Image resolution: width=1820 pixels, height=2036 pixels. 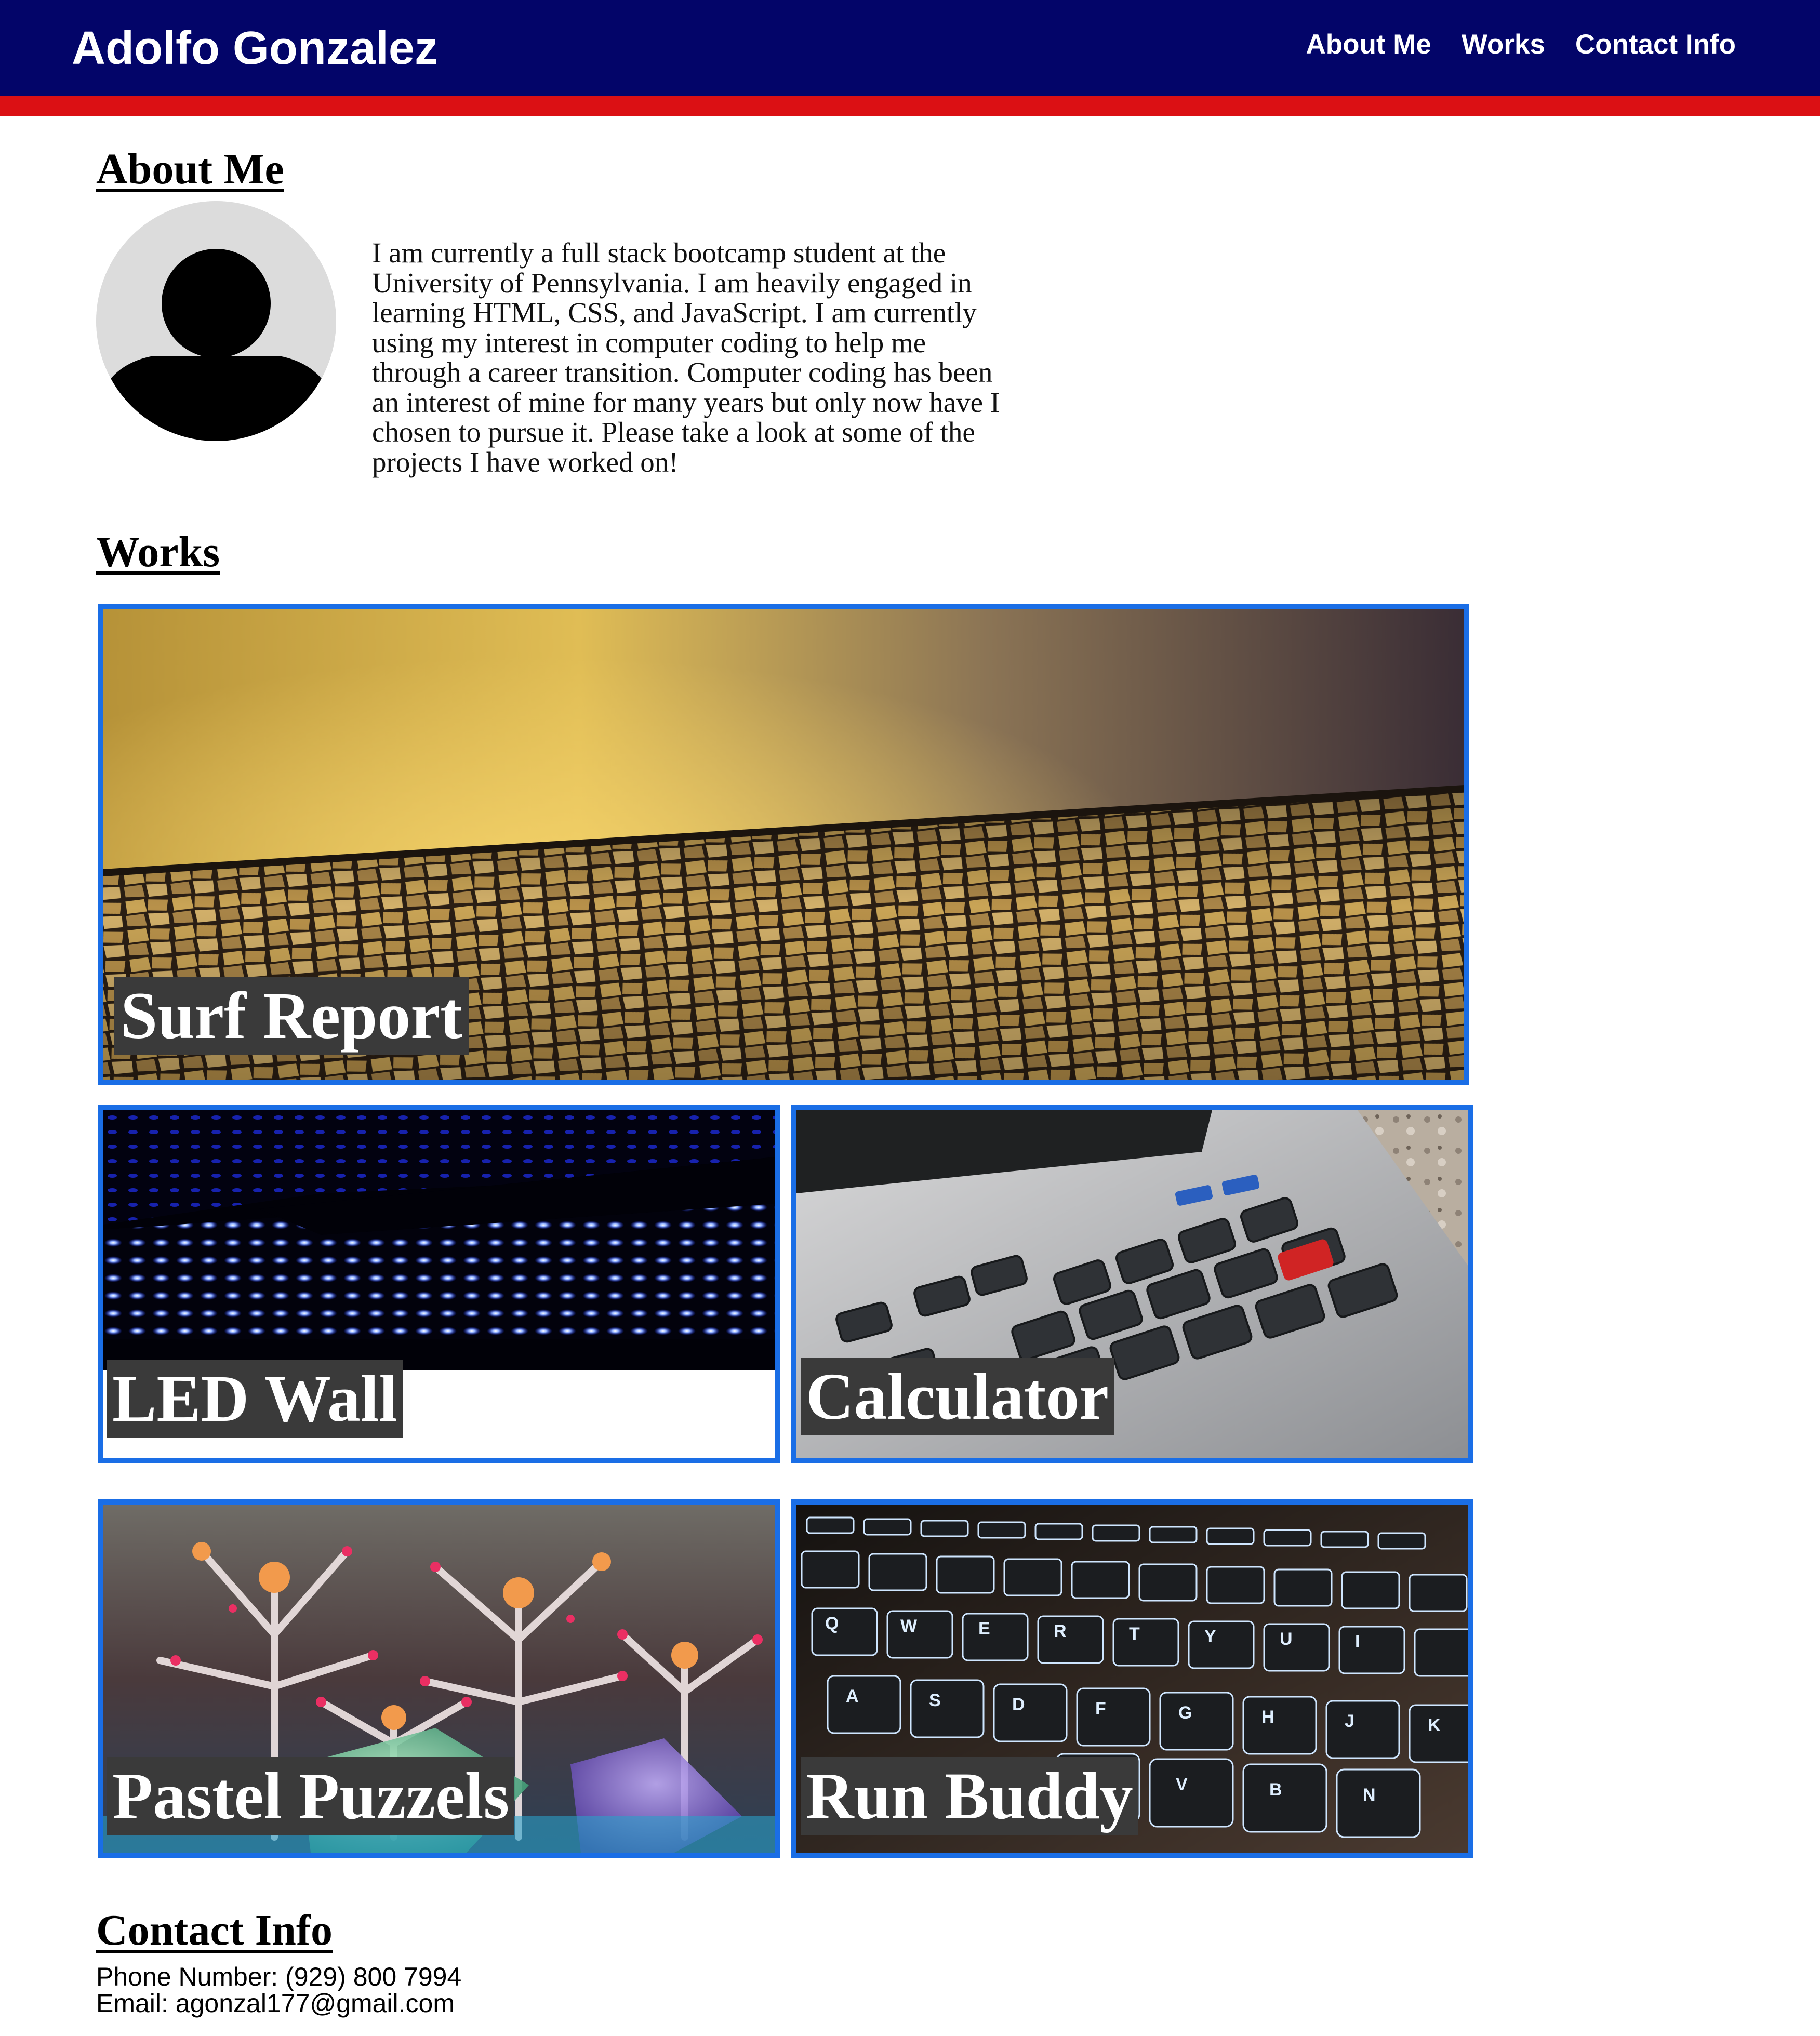 I want to click on work-card-led-wall: LED Wall, so click(x=439, y=1284).